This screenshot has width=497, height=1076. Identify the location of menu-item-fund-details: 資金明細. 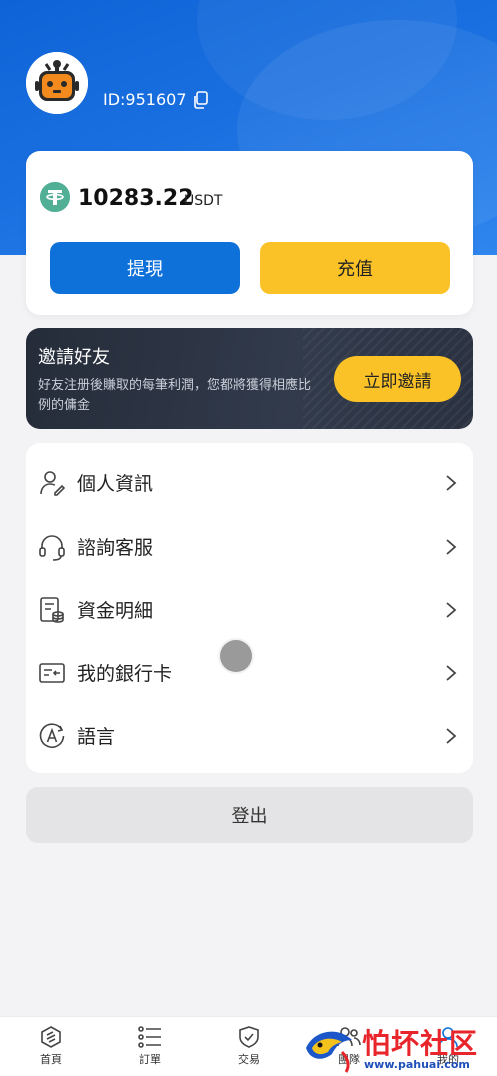
(249, 609).